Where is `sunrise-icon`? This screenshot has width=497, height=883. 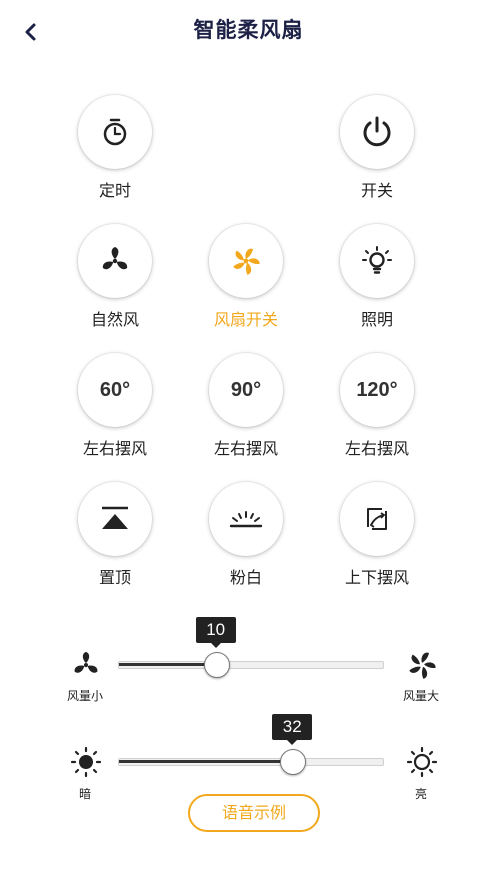
sunrise-icon is located at coordinates (246, 519).